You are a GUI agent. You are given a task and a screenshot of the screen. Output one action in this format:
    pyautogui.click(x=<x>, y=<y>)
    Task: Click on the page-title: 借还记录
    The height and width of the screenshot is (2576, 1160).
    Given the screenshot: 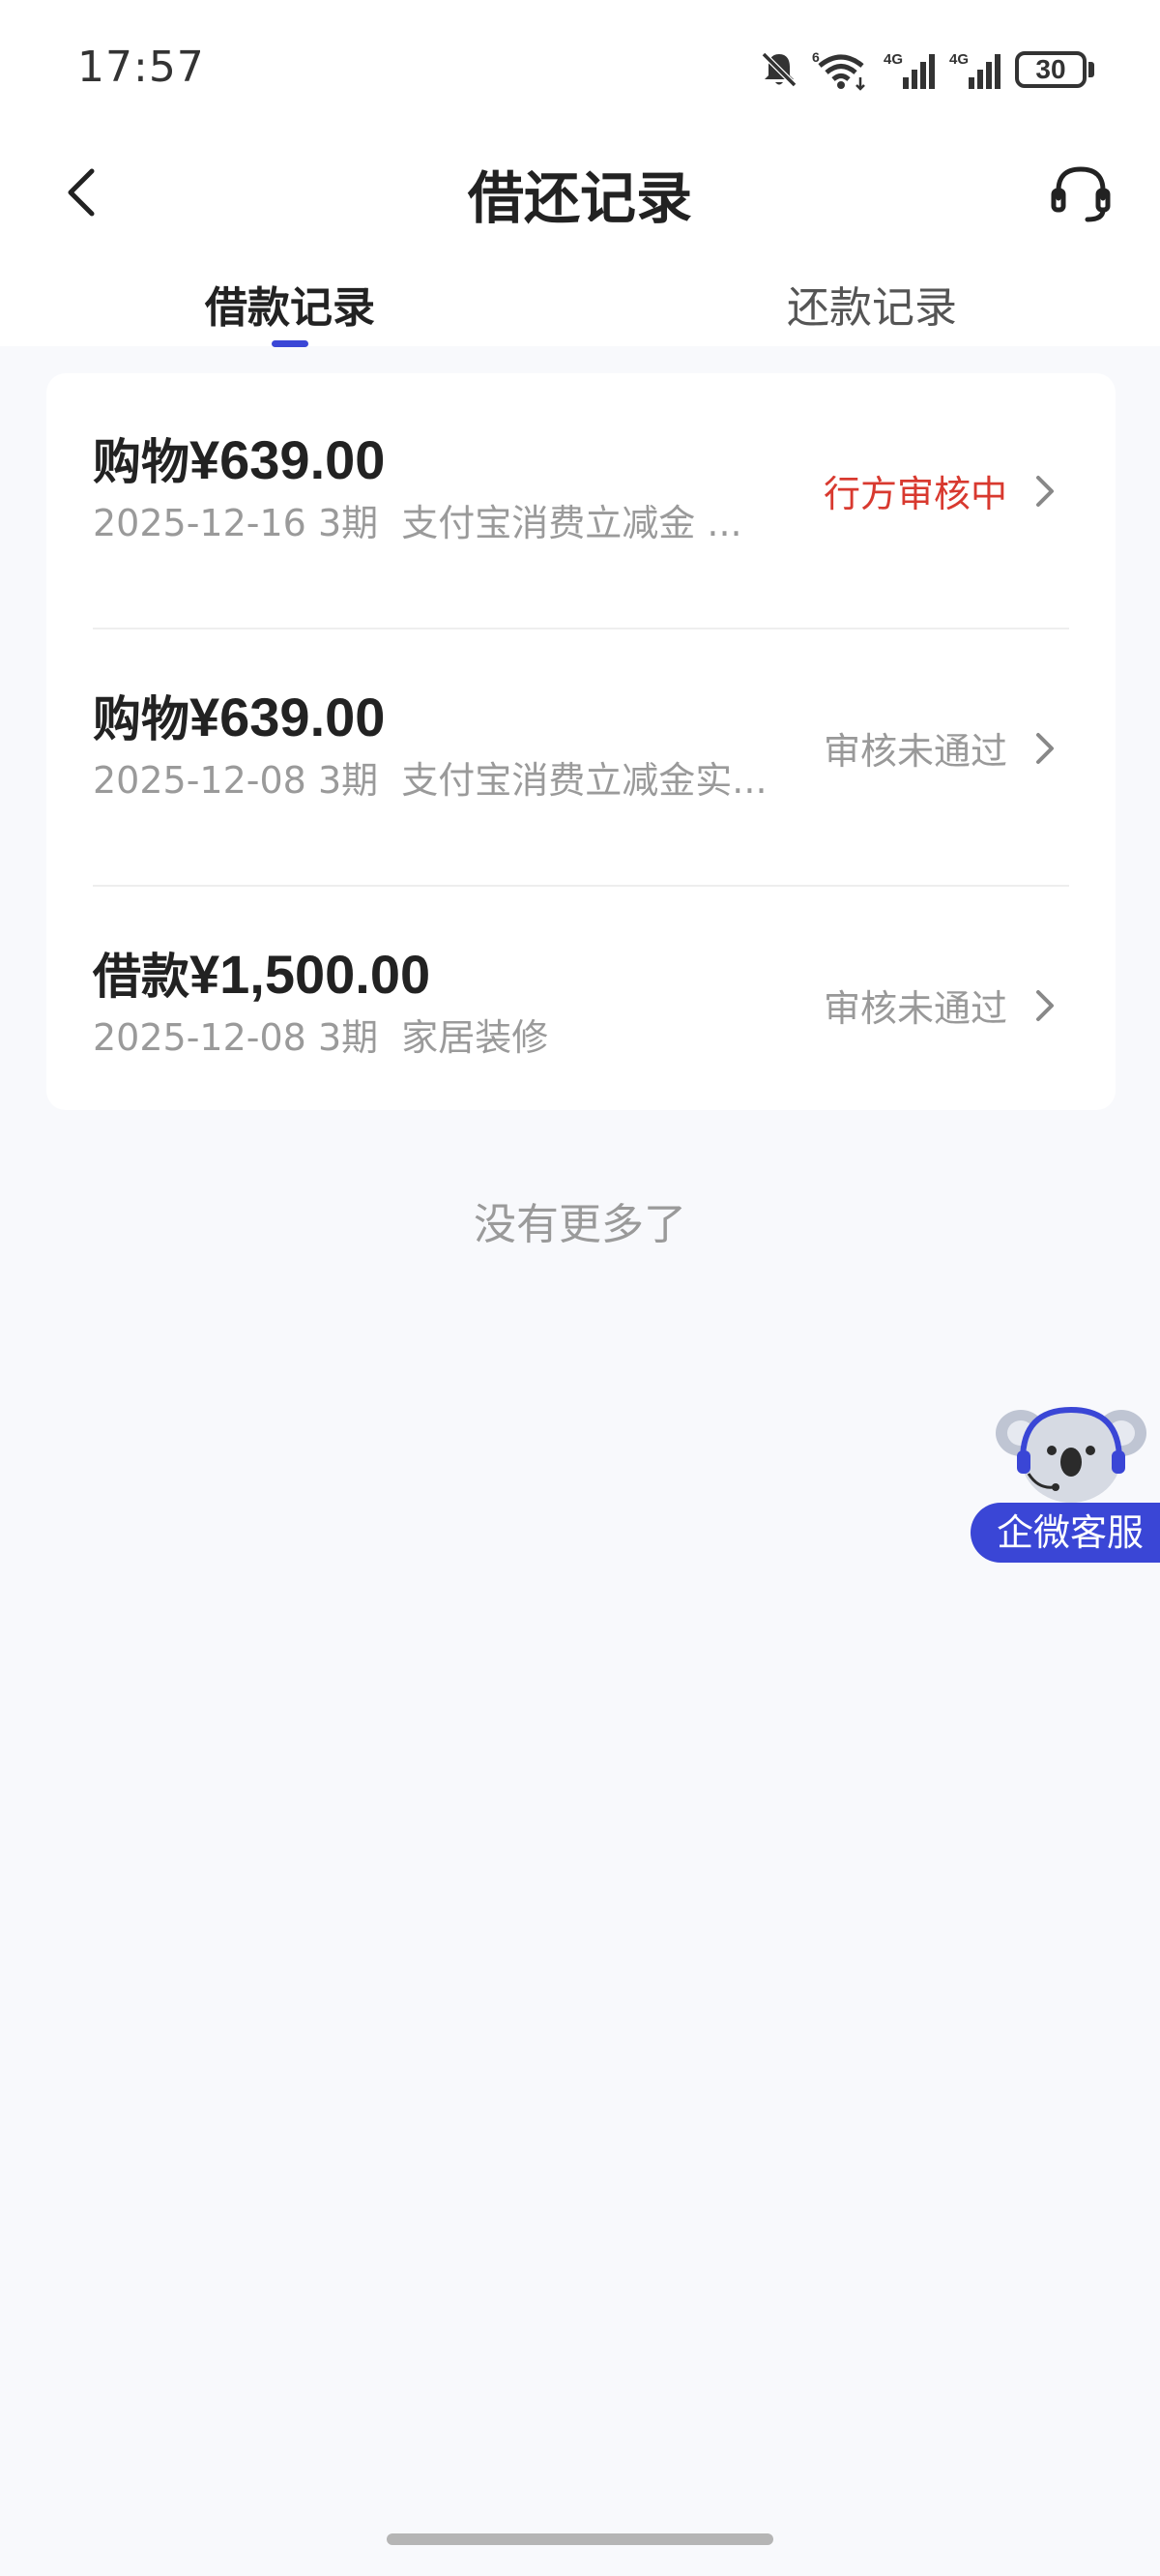 What is the action you would take?
    pyautogui.click(x=579, y=198)
    